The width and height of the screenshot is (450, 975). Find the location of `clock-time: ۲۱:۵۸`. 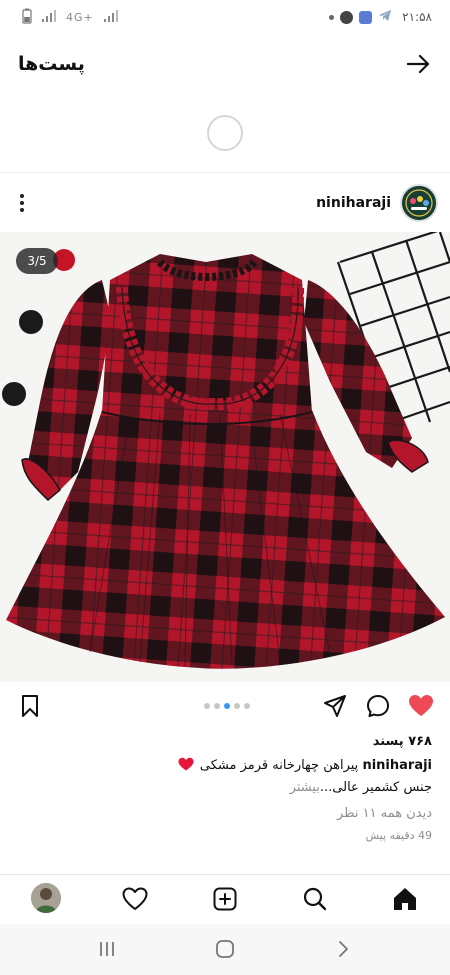

clock-time: ۲۱:۵۸ is located at coordinates (417, 17).